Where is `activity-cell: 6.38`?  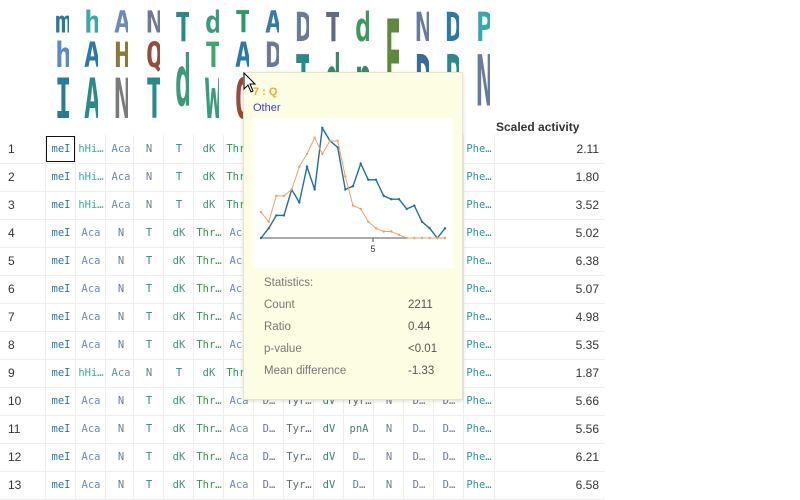
activity-cell: 6.38 is located at coordinates (546, 261).